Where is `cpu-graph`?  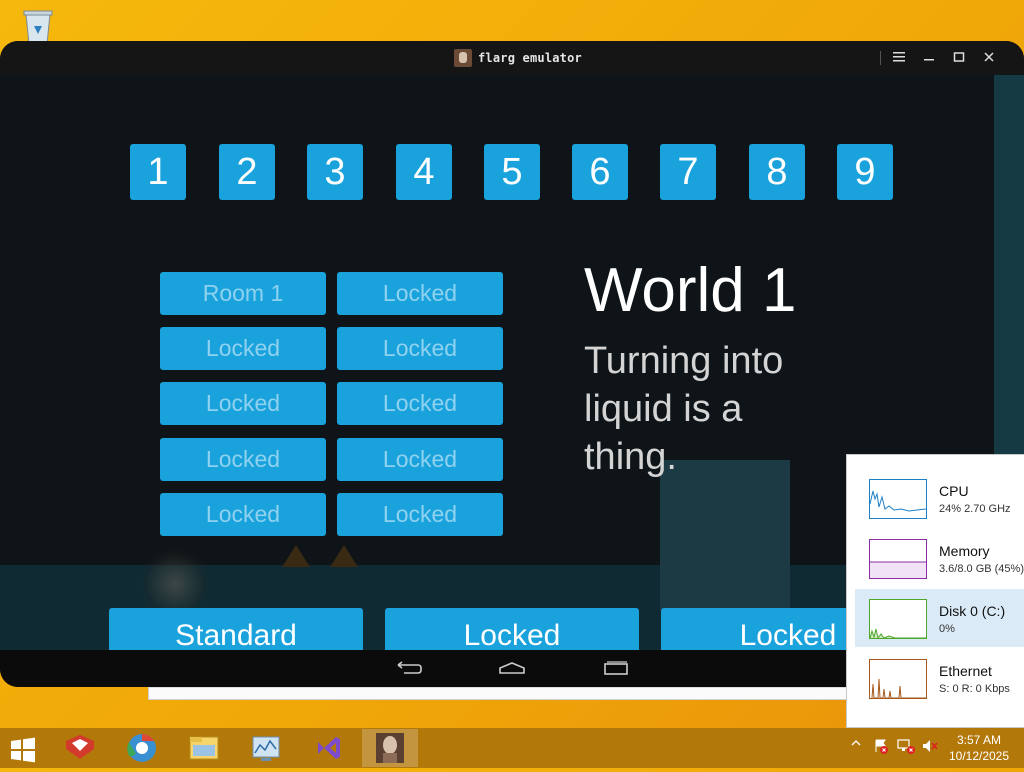
cpu-graph is located at coordinates (898, 499).